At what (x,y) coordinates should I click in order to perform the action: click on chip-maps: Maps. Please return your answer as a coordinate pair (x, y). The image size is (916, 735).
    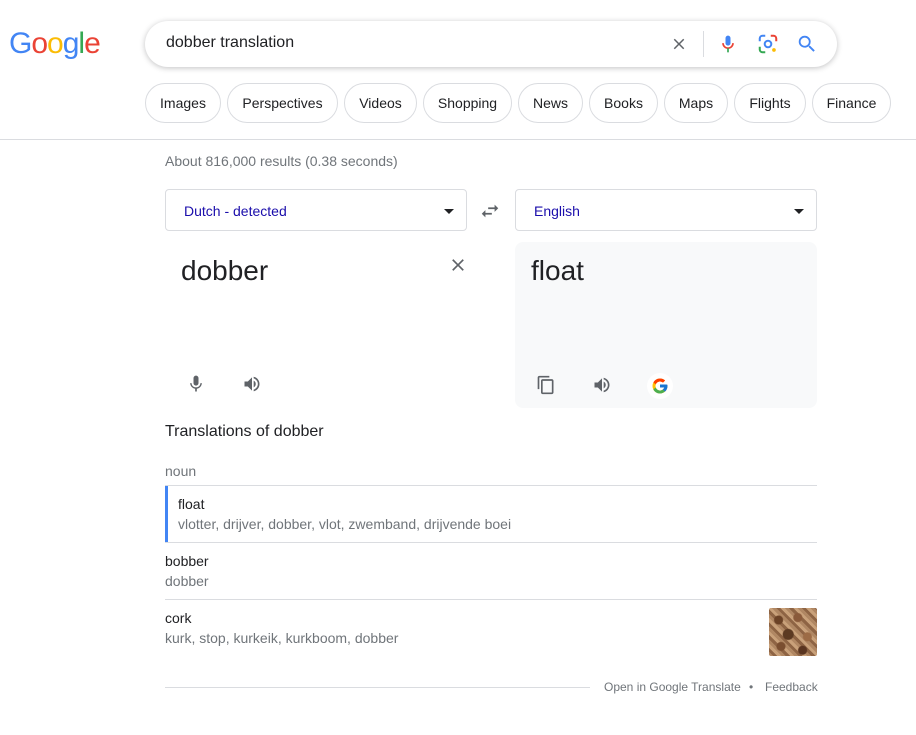
    Looking at the image, I should click on (696, 103).